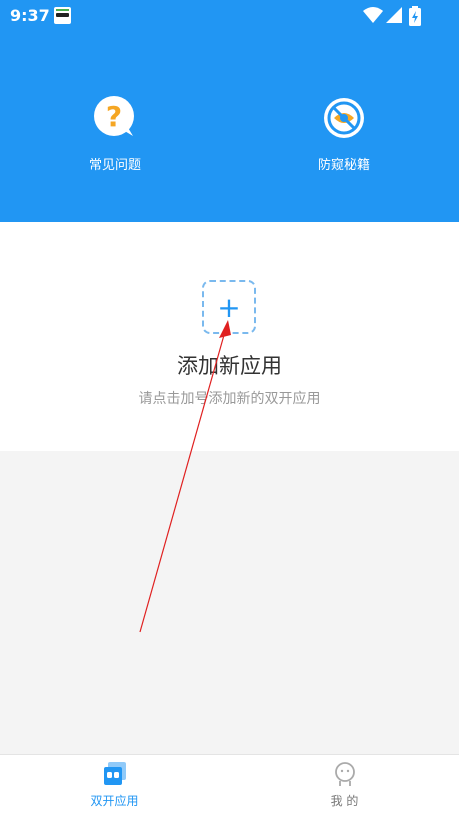 The height and width of the screenshot is (817, 459). What do you see at coordinates (30, 15) in the screenshot?
I see `status-time: 9:37` at bounding box center [30, 15].